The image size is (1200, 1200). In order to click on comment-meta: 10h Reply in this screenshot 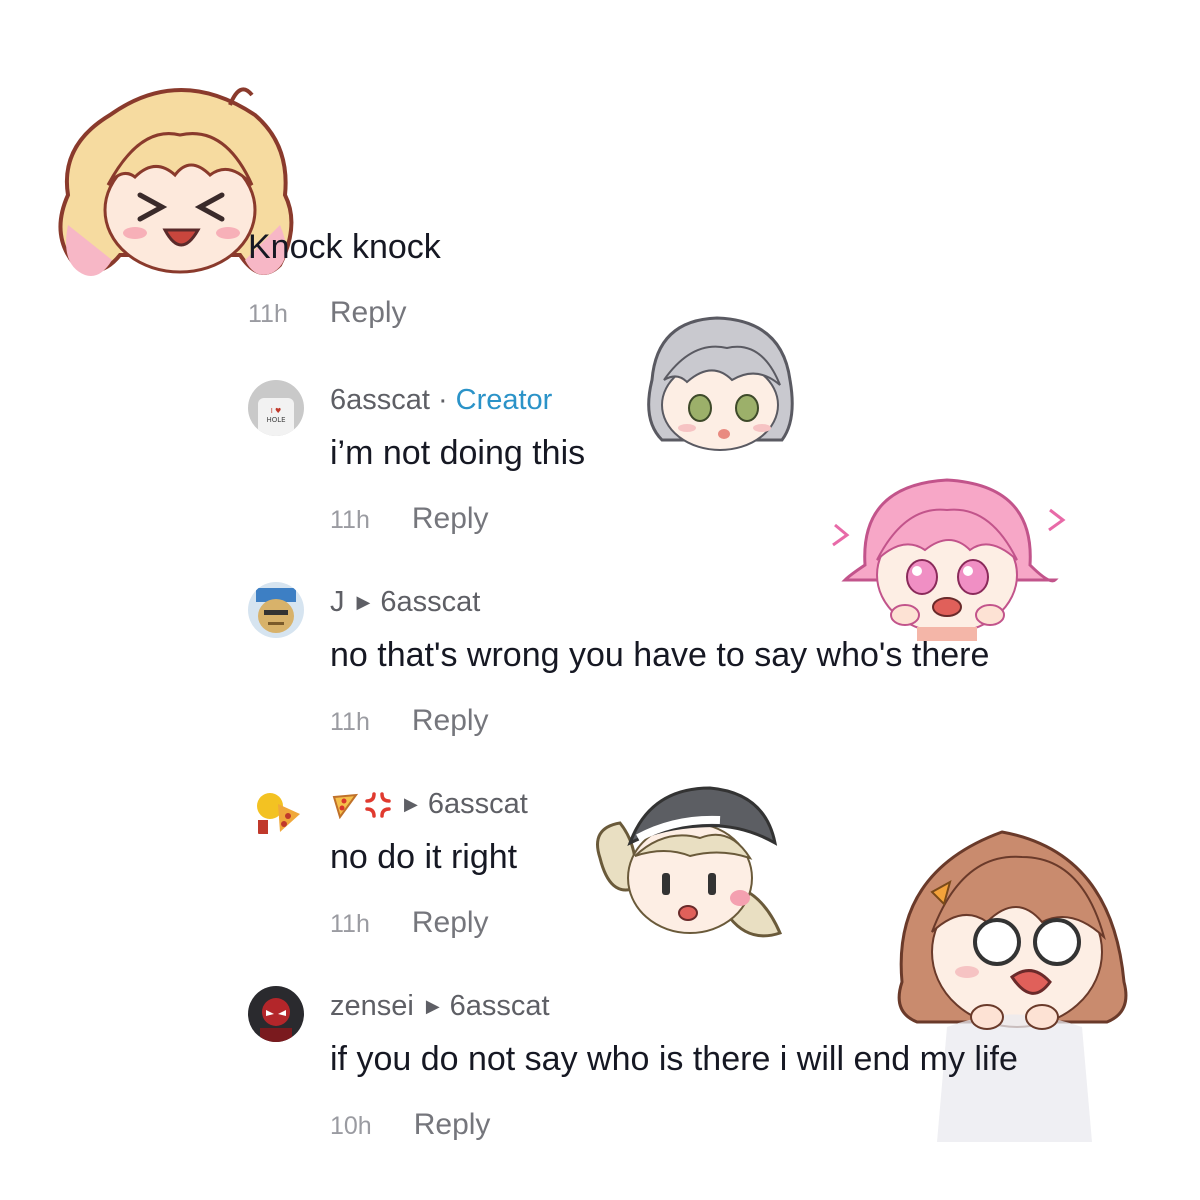, I will do `click(410, 1125)`.